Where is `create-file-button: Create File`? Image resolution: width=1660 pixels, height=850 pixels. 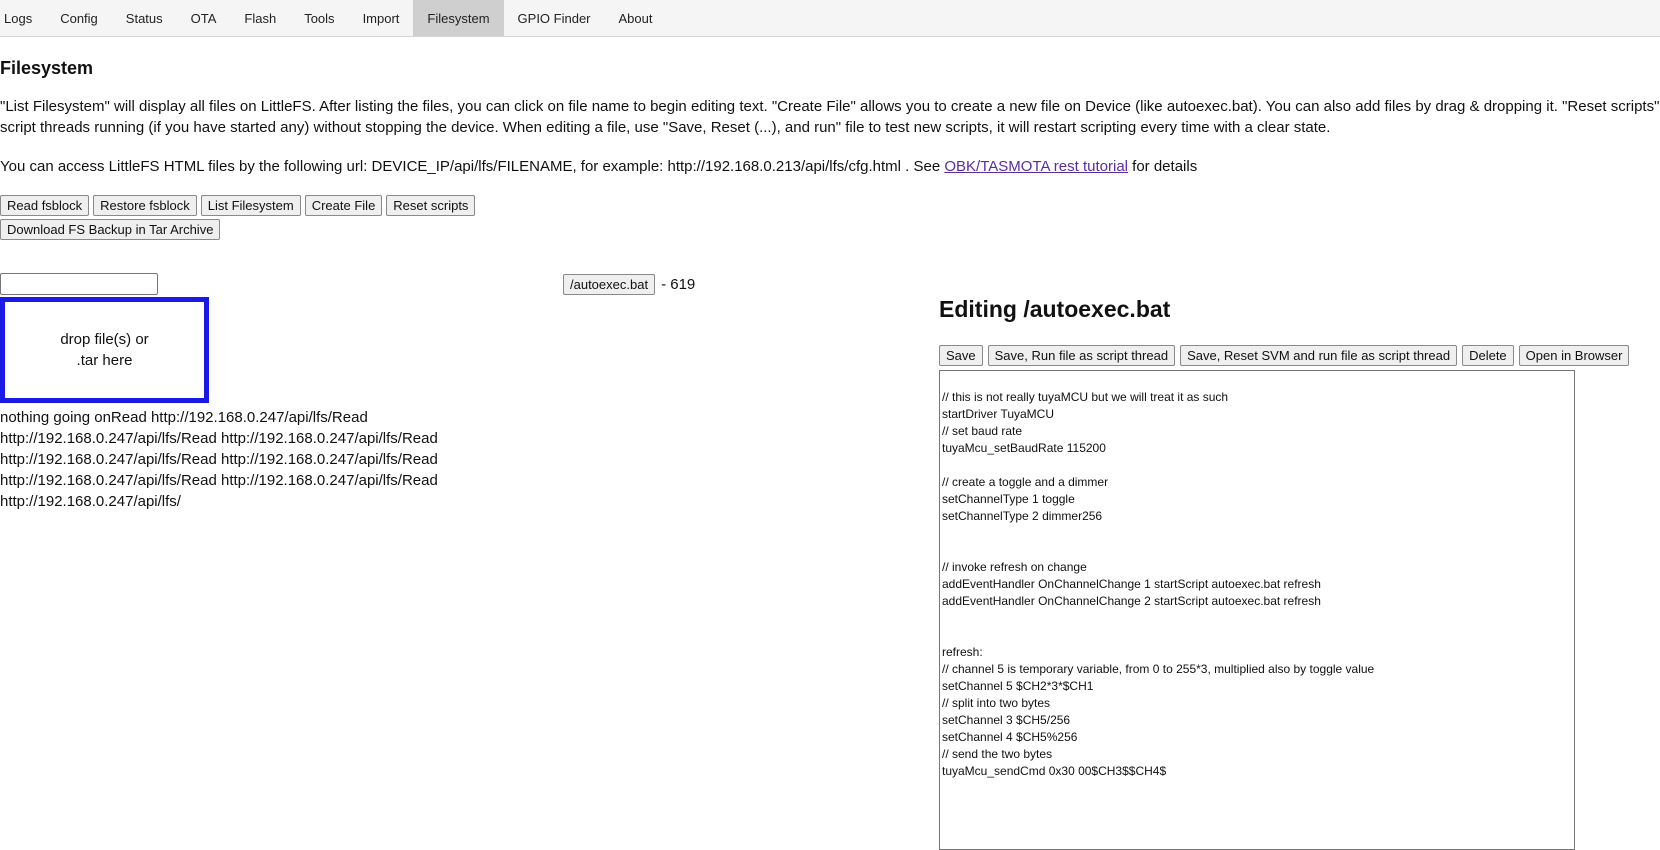 create-file-button: Create File is located at coordinates (343, 205).